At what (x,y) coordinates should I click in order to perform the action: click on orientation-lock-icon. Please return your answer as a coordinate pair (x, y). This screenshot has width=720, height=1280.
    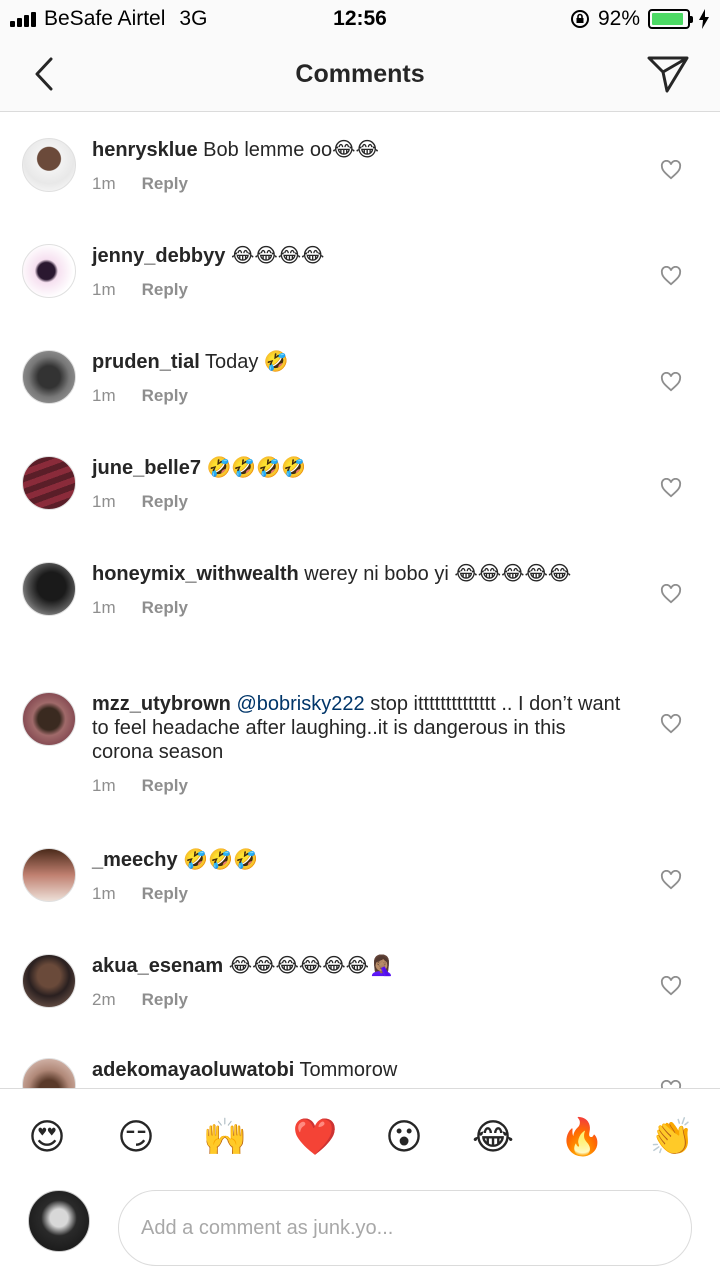
    Looking at the image, I should click on (579, 19).